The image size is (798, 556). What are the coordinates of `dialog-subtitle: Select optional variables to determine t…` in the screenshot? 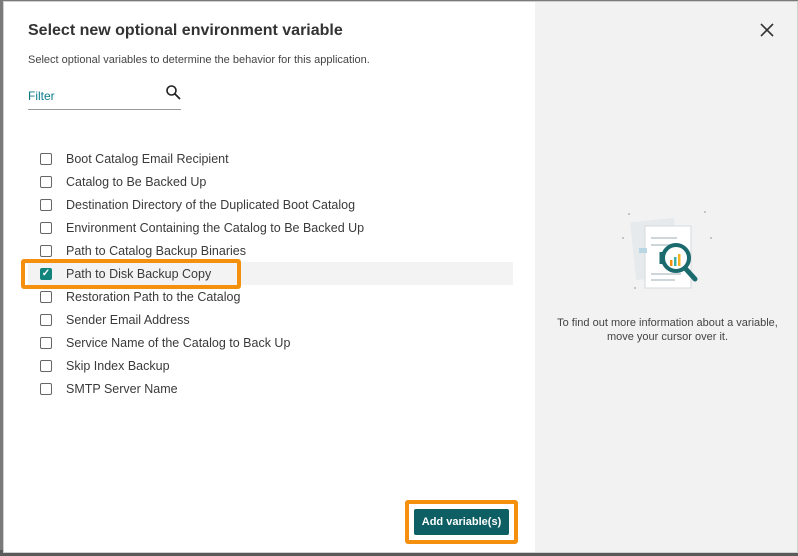 It's located at (199, 60).